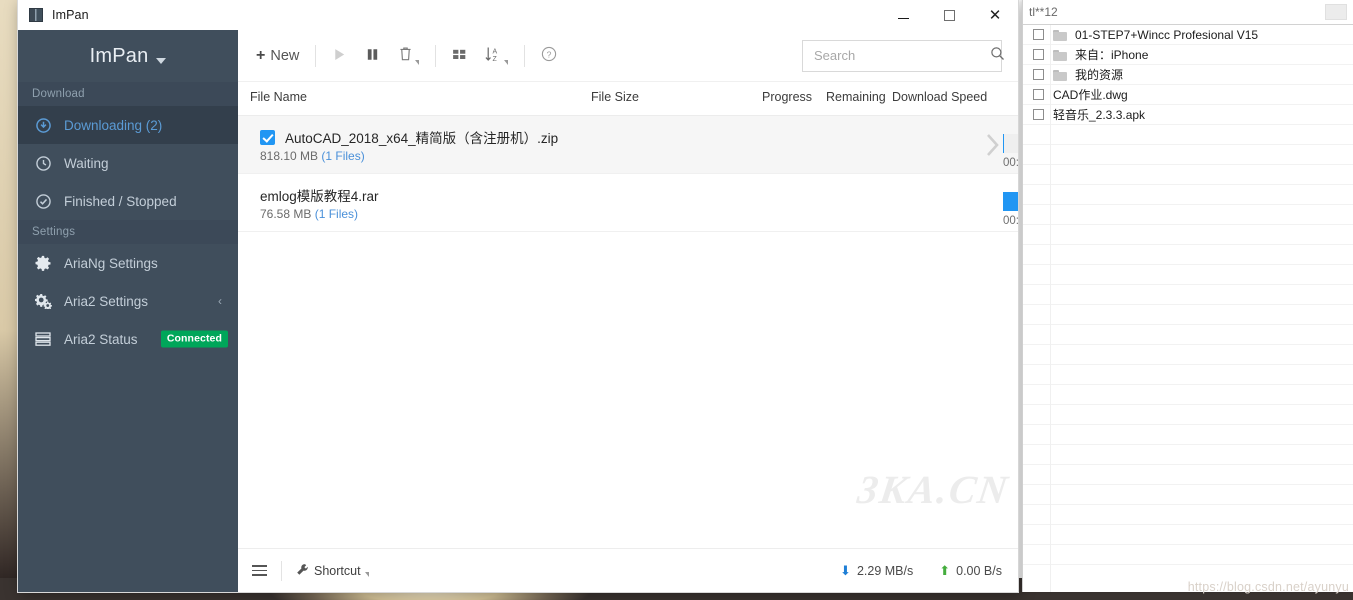  What do you see at coordinates (302, 571) in the screenshot?
I see `wrench-icon` at bounding box center [302, 571].